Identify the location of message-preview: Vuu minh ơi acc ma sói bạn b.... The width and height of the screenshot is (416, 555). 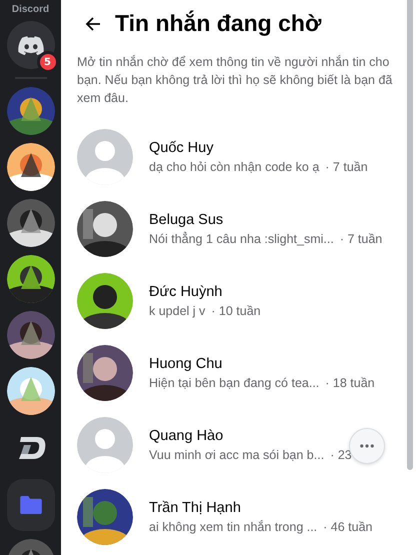
(236, 455).